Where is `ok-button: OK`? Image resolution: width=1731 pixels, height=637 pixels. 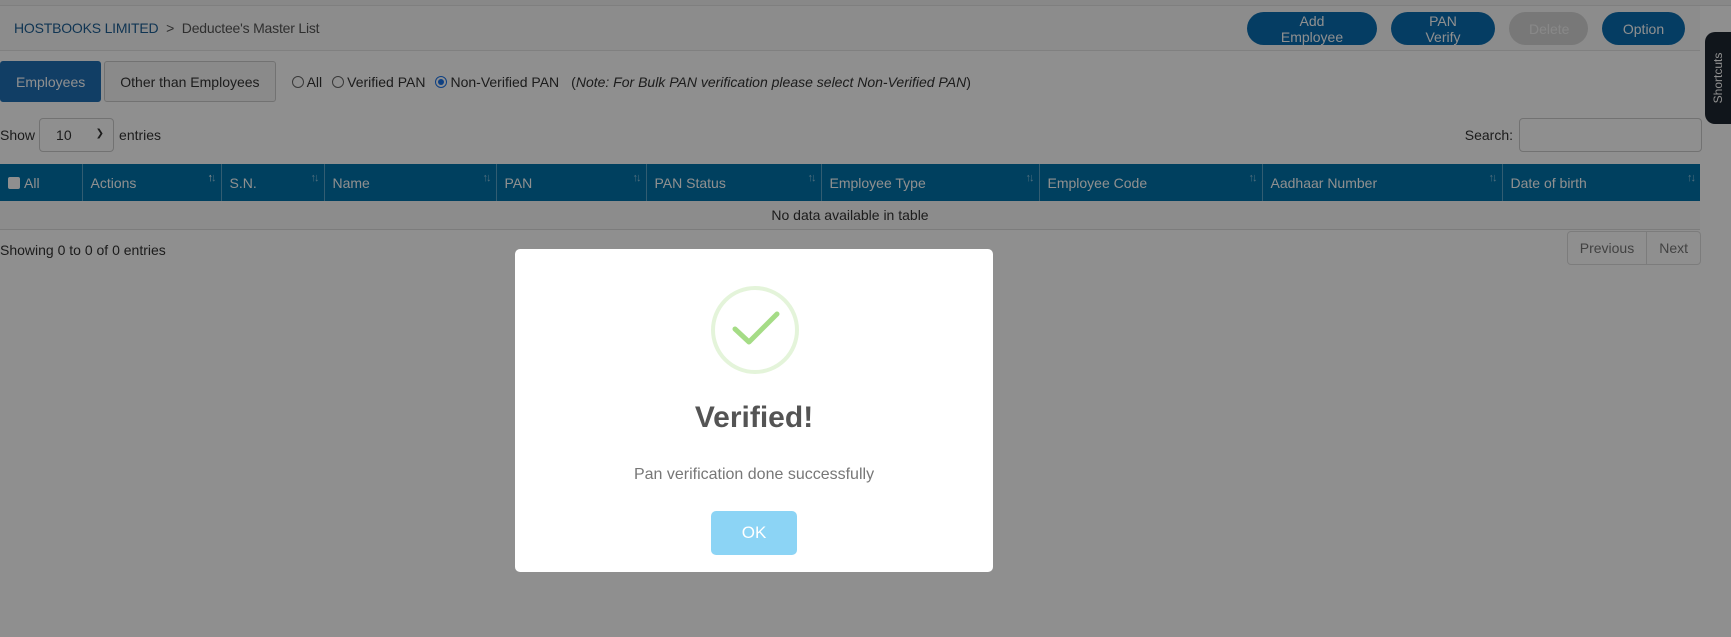 ok-button: OK is located at coordinates (754, 533).